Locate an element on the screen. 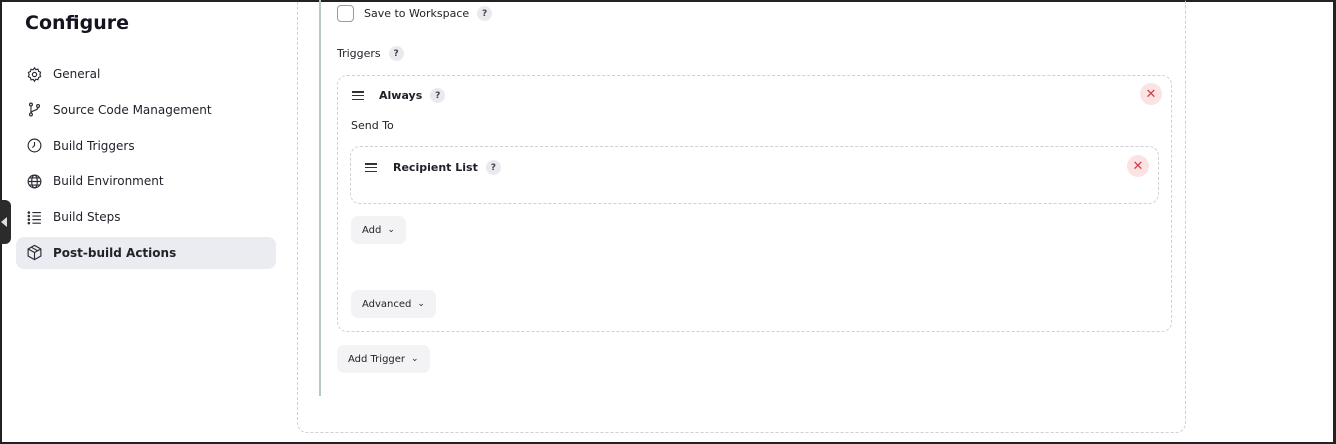 This screenshot has height=444, width=1336. sidebar-item-label: Build Environment is located at coordinates (108, 181).